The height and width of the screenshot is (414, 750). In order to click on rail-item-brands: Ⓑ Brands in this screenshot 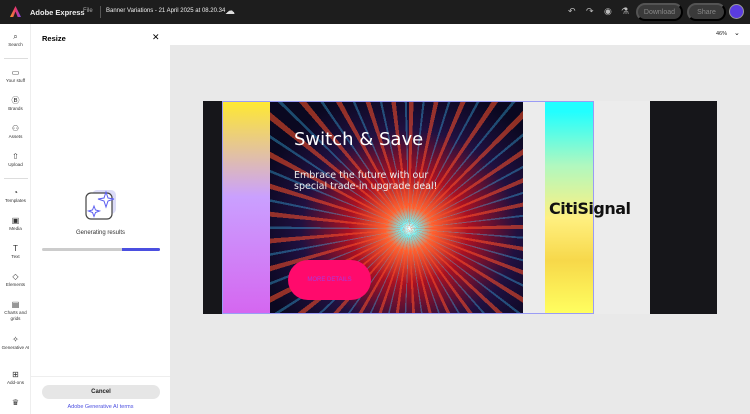, I will do `click(15, 104)`.